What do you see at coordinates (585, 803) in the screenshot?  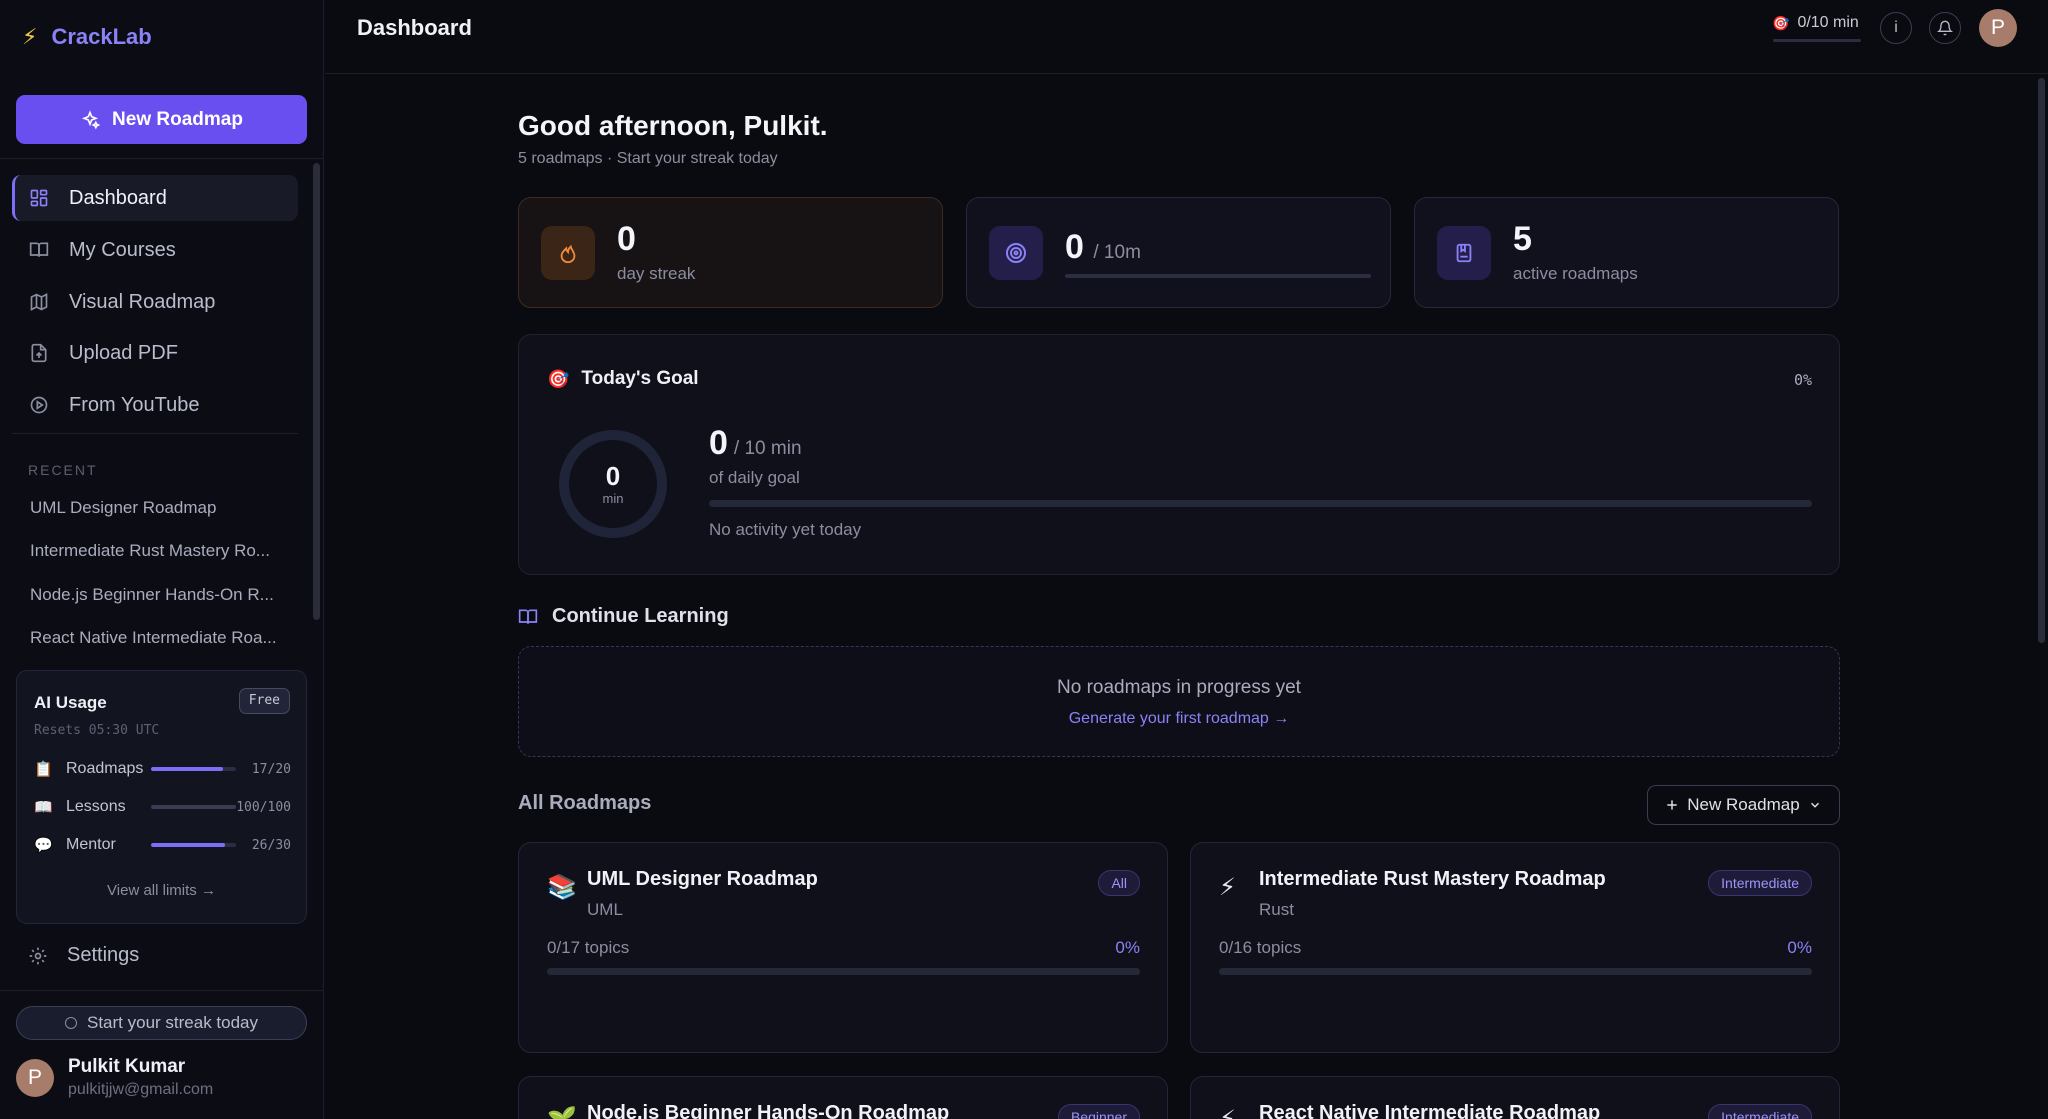 I see `all-roadmaps-heading: All Roadmaps` at bounding box center [585, 803].